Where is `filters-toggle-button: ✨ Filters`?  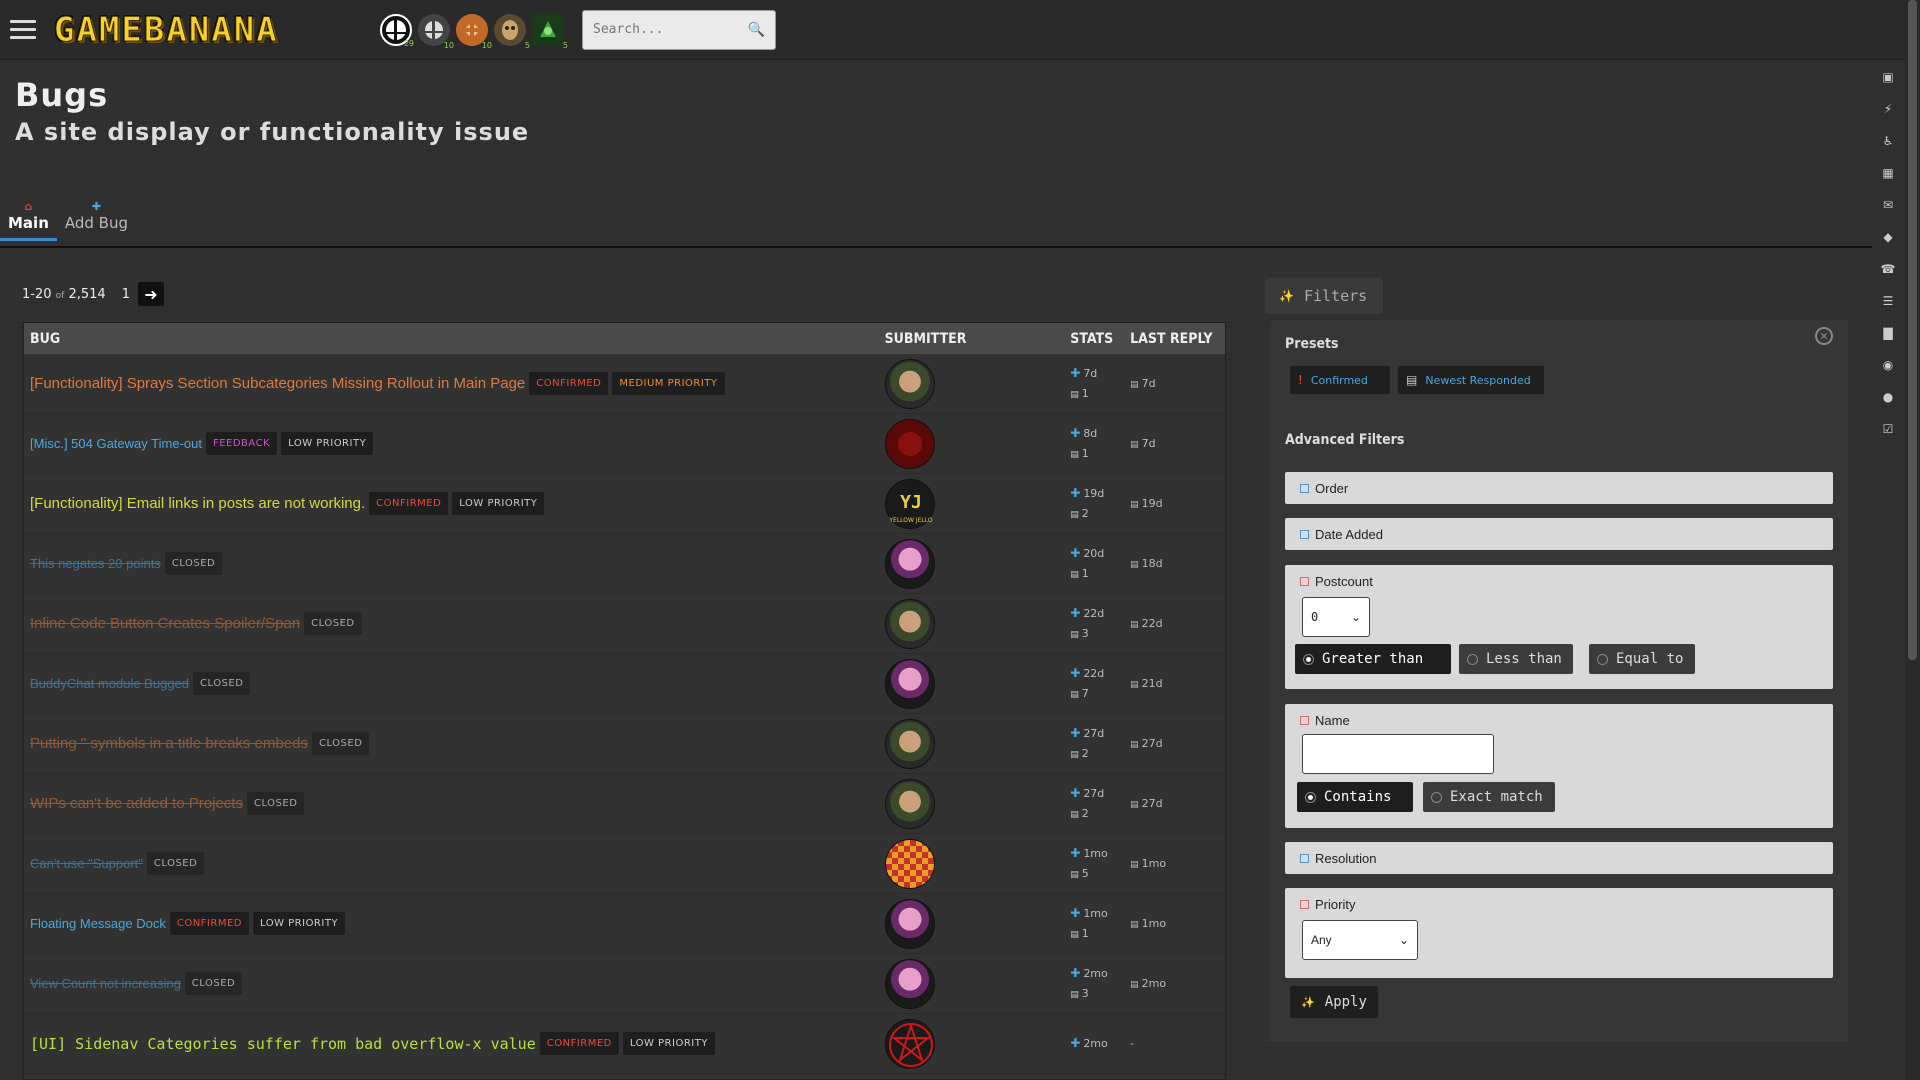 filters-toggle-button: ✨ Filters is located at coordinates (1324, 296).